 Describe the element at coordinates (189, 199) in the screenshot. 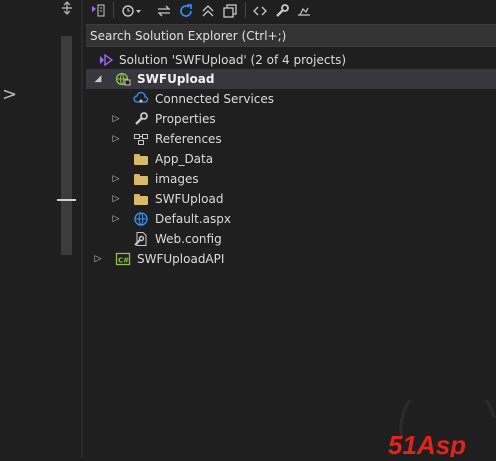

I see `tree-item-label: SWFUpload` at that location.